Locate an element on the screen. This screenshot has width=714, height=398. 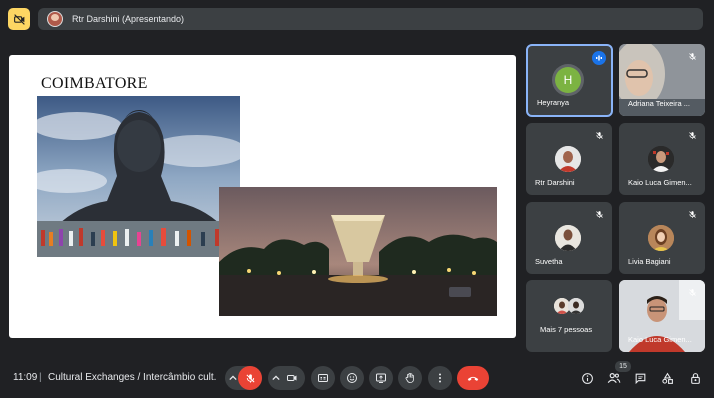
participant-tile-rtr-darshini: Rtr Darshini is located at coordinates (569, 159).